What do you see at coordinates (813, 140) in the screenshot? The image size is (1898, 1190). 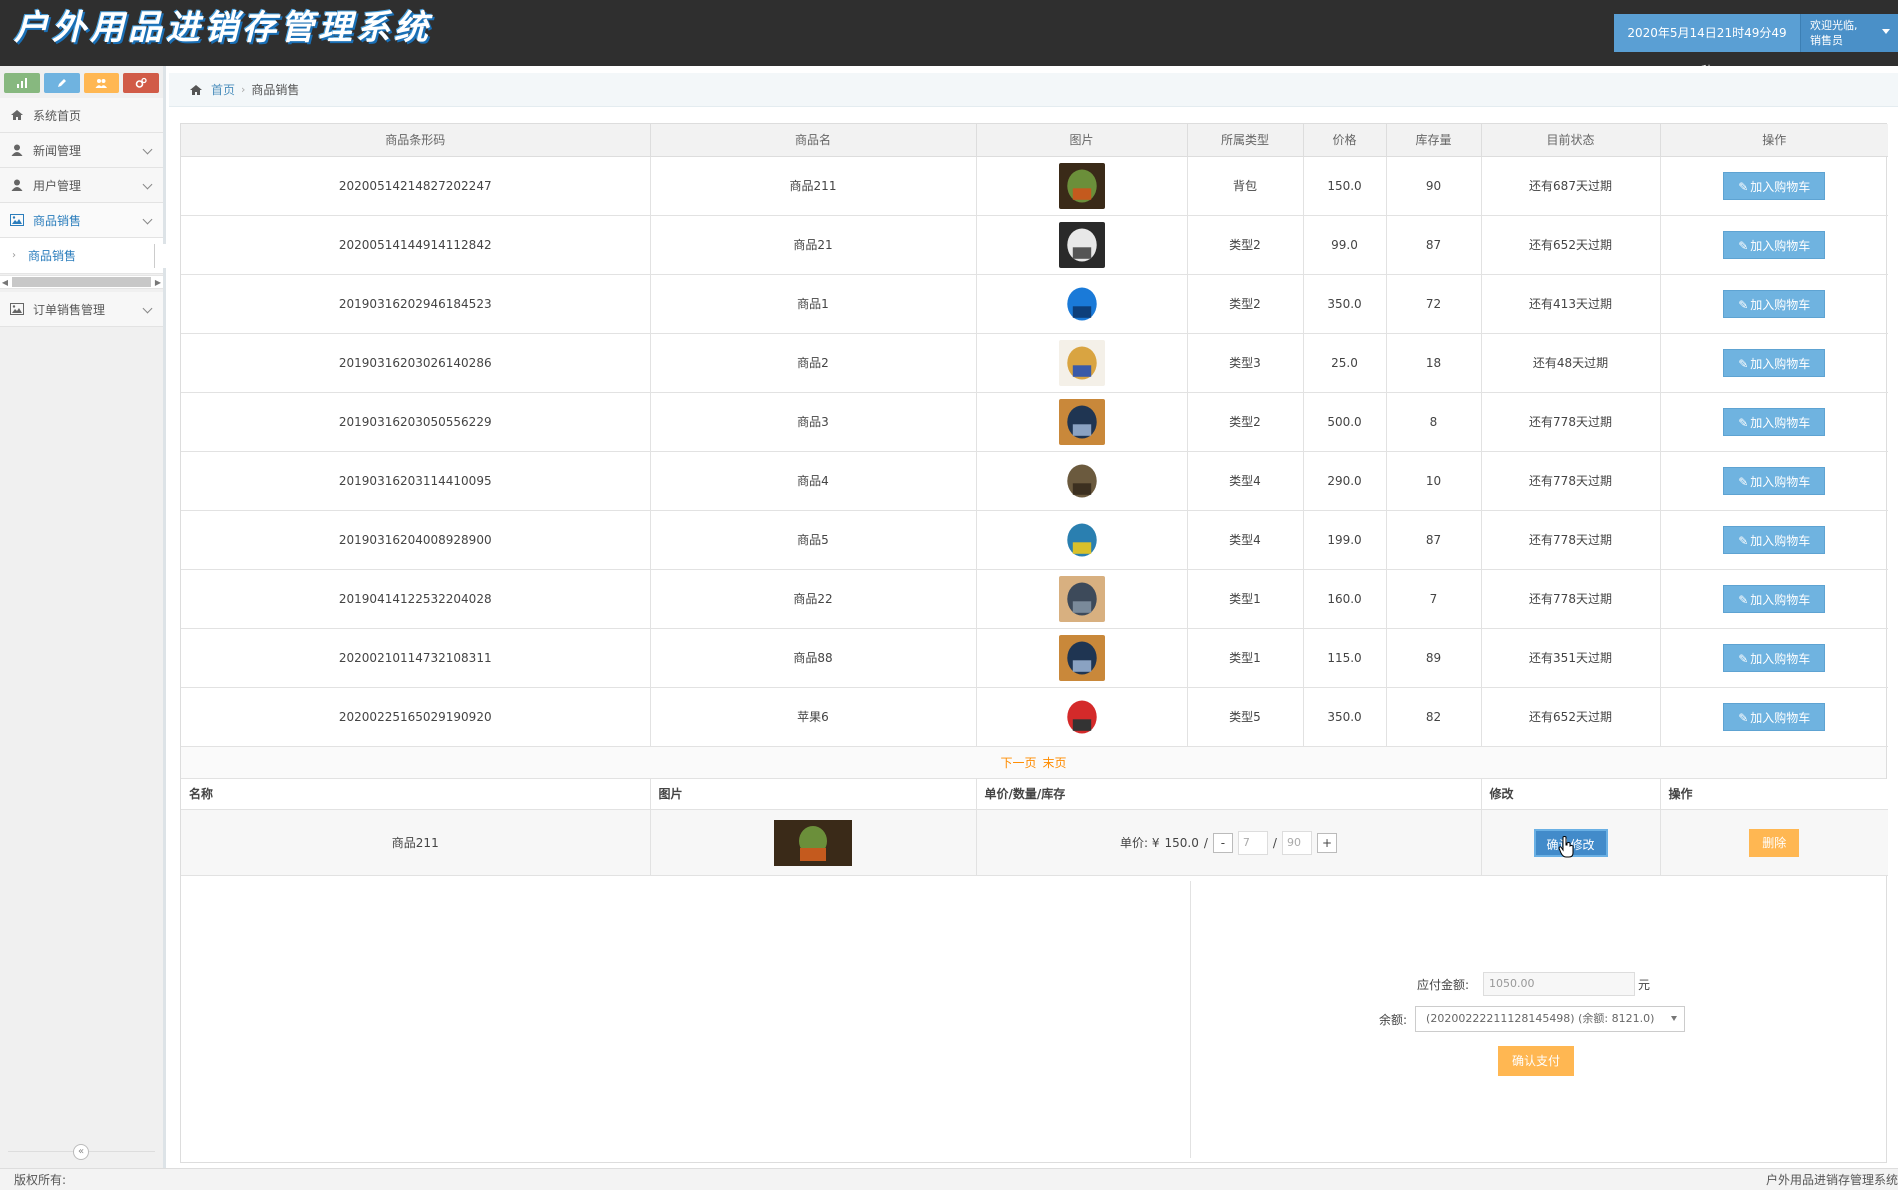 I see `column-header: 商品名` at bounding box center [813, 140].